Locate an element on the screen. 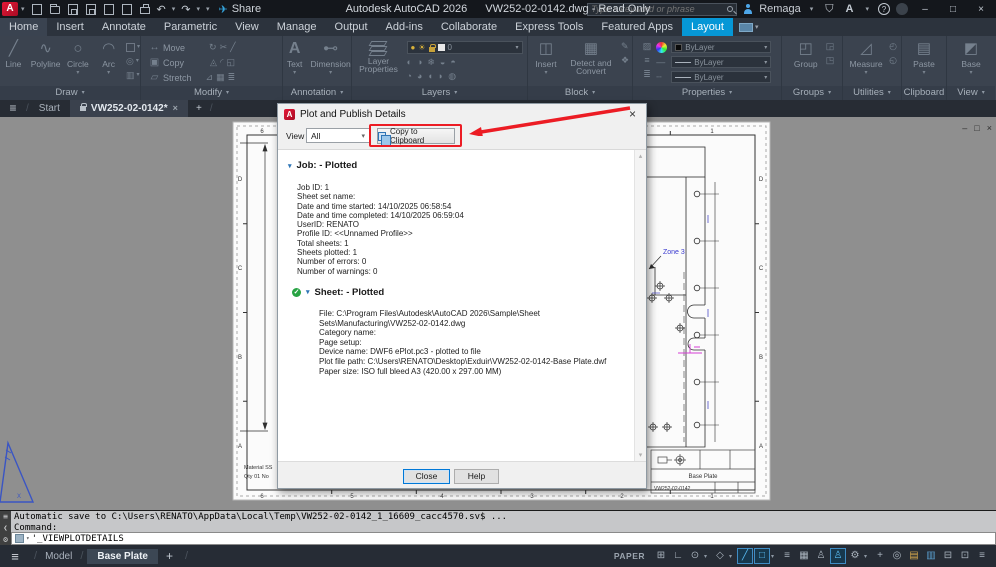  layer-thaw-all-icon: ◖ is located at coordinates (429, 76).